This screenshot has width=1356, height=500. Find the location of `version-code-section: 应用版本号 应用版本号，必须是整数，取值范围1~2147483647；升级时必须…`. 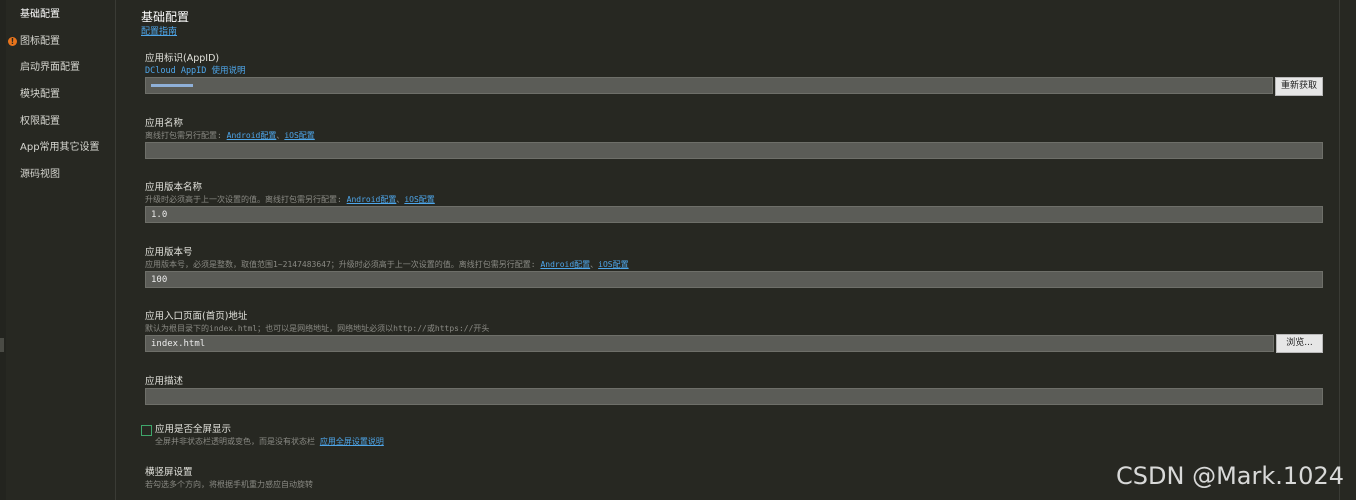

version-code-section: 应用版本号 应用版本号，必须是整数，取值范围1~2147483647；升级时必须… is located at coordinates (387, 258).